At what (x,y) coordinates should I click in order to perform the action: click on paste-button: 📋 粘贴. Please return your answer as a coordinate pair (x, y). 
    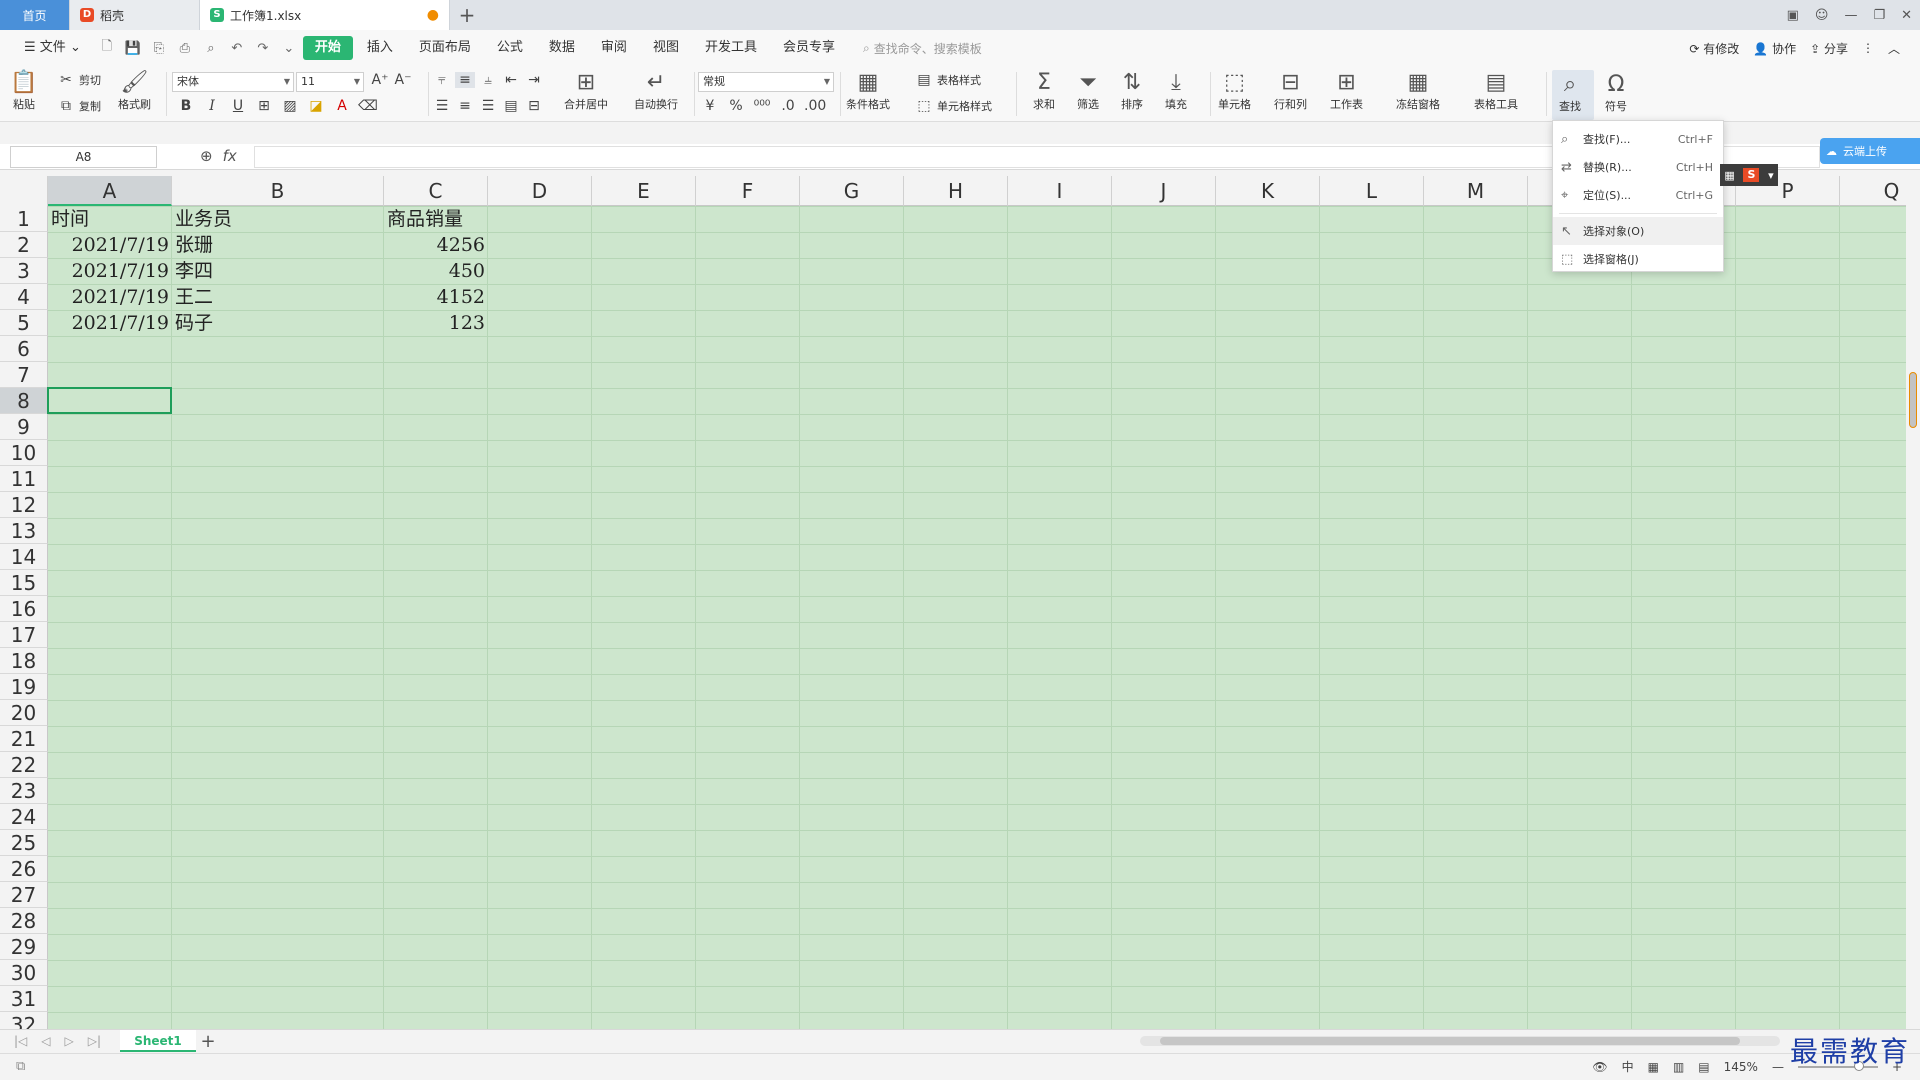
    Looking at the image, I should click on (24, 90).